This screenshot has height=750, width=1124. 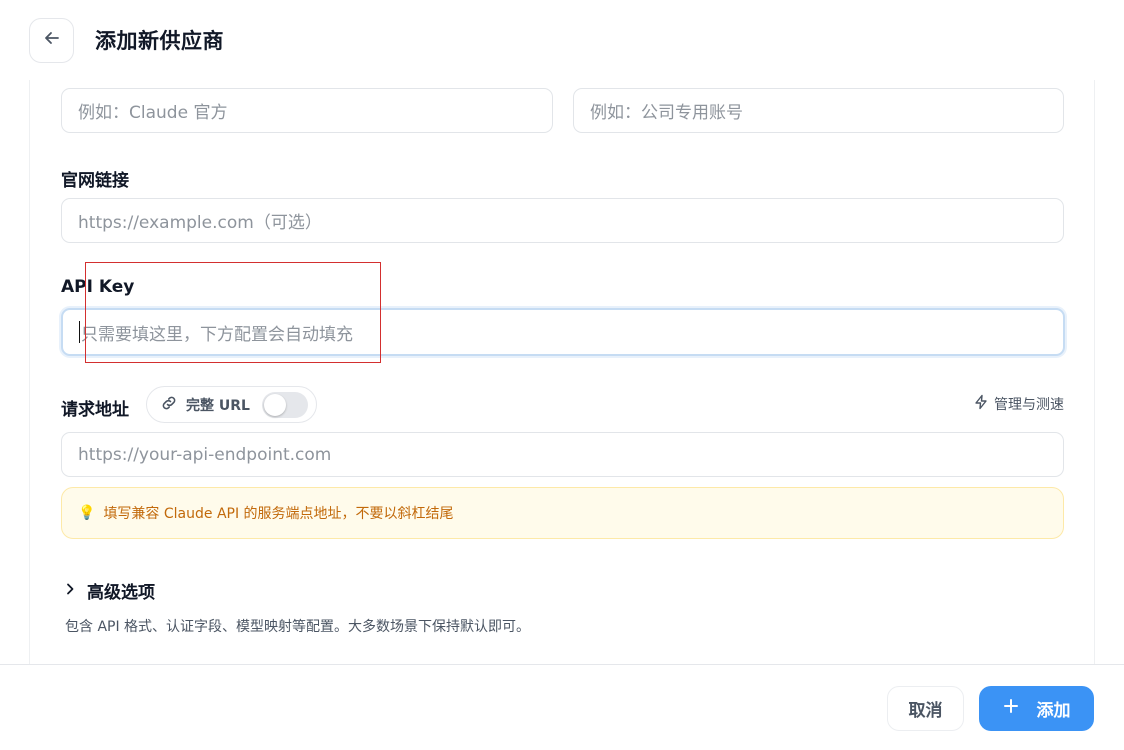 I want to click on page-title: 添加新供应商, so click(x=159, y=41).